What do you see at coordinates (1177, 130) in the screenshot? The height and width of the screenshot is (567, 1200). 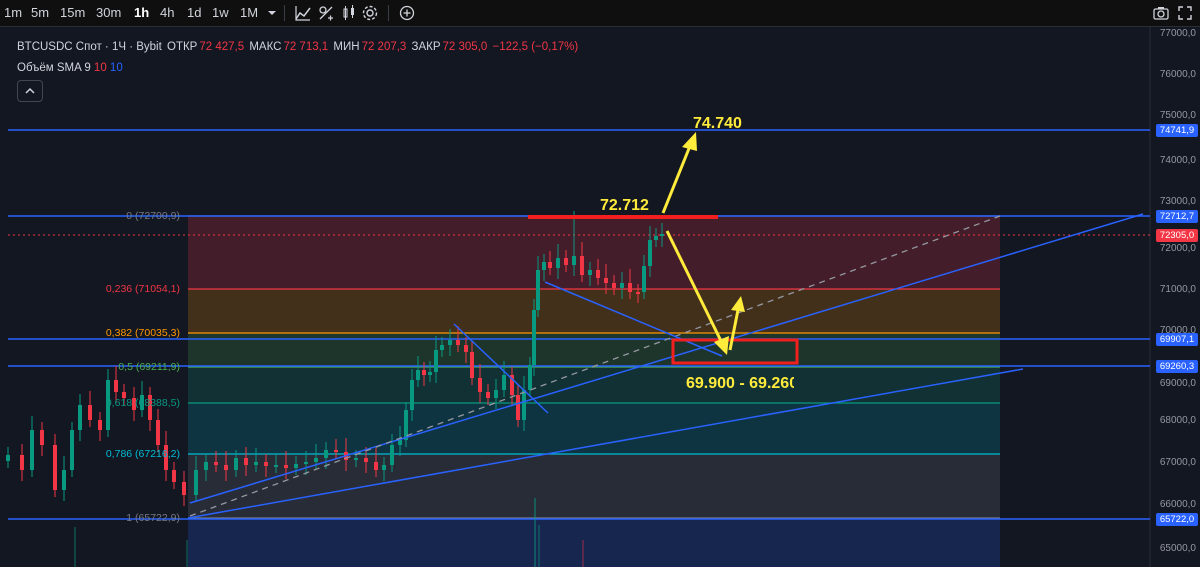 I see `price-tag-74741: 74741,9` at bounding box center [1177, 130].